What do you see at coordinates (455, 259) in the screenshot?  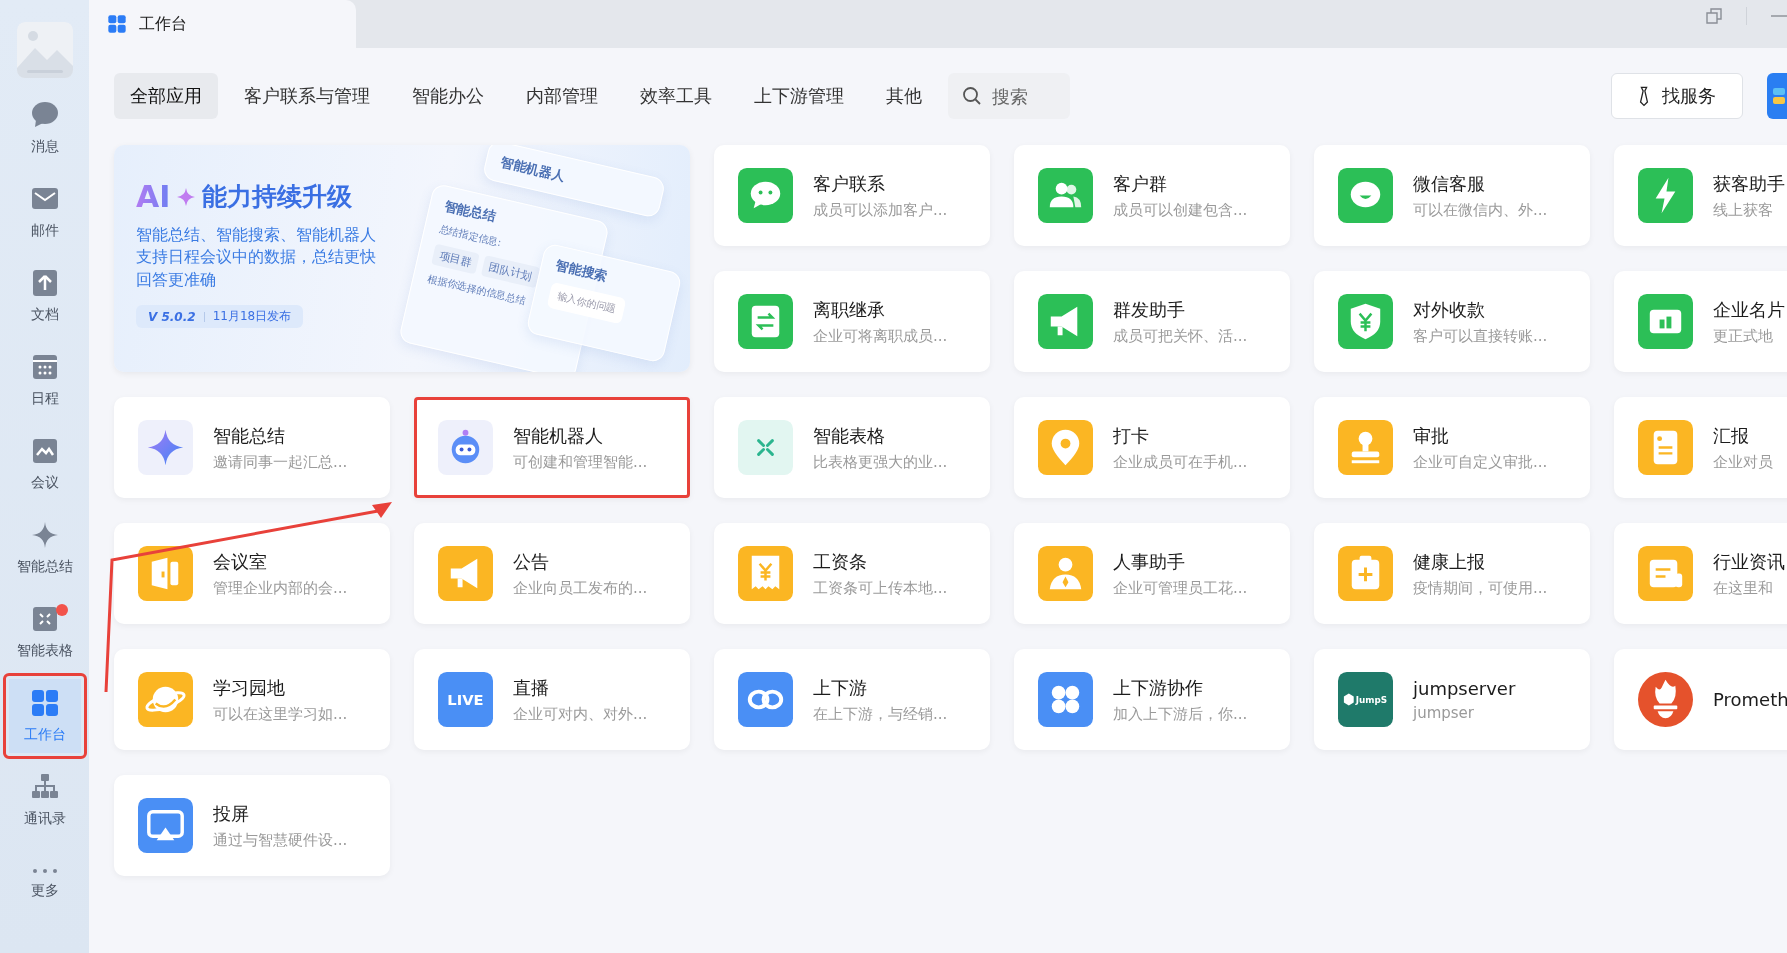 I see `panel-chip: 项目群` at bounding box center [455, 259].